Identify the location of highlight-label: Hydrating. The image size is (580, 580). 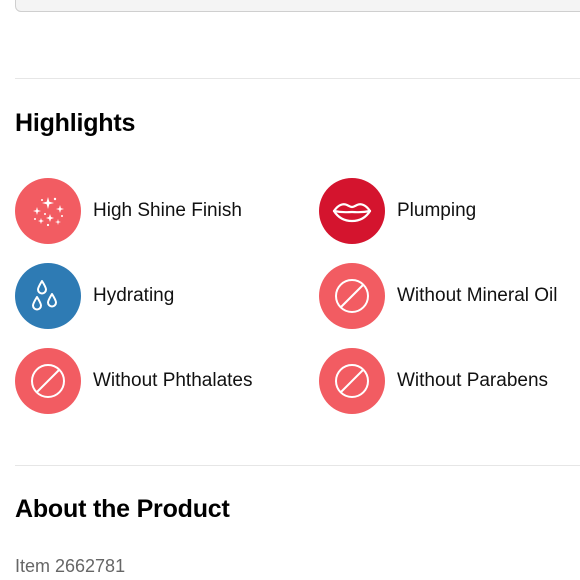
(134, 295).